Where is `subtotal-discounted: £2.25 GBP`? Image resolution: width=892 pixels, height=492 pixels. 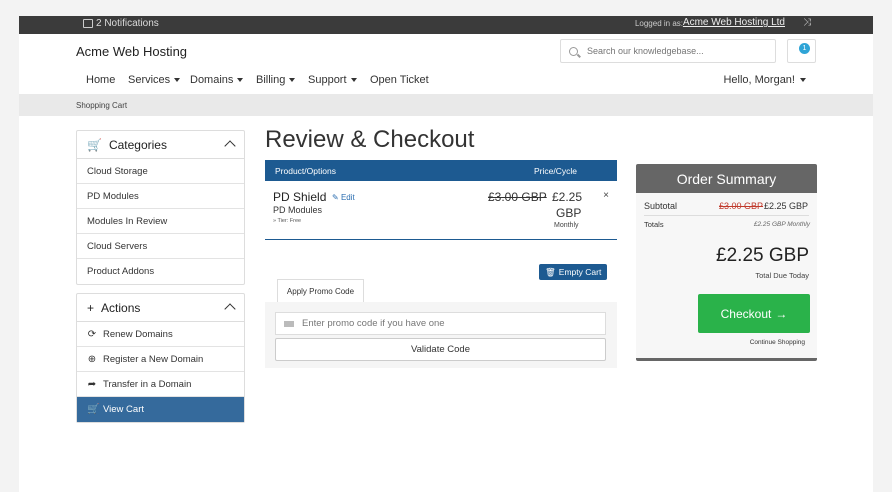
subtotal-discounted: £2.25 GBP is located at coordinates (786, 206).